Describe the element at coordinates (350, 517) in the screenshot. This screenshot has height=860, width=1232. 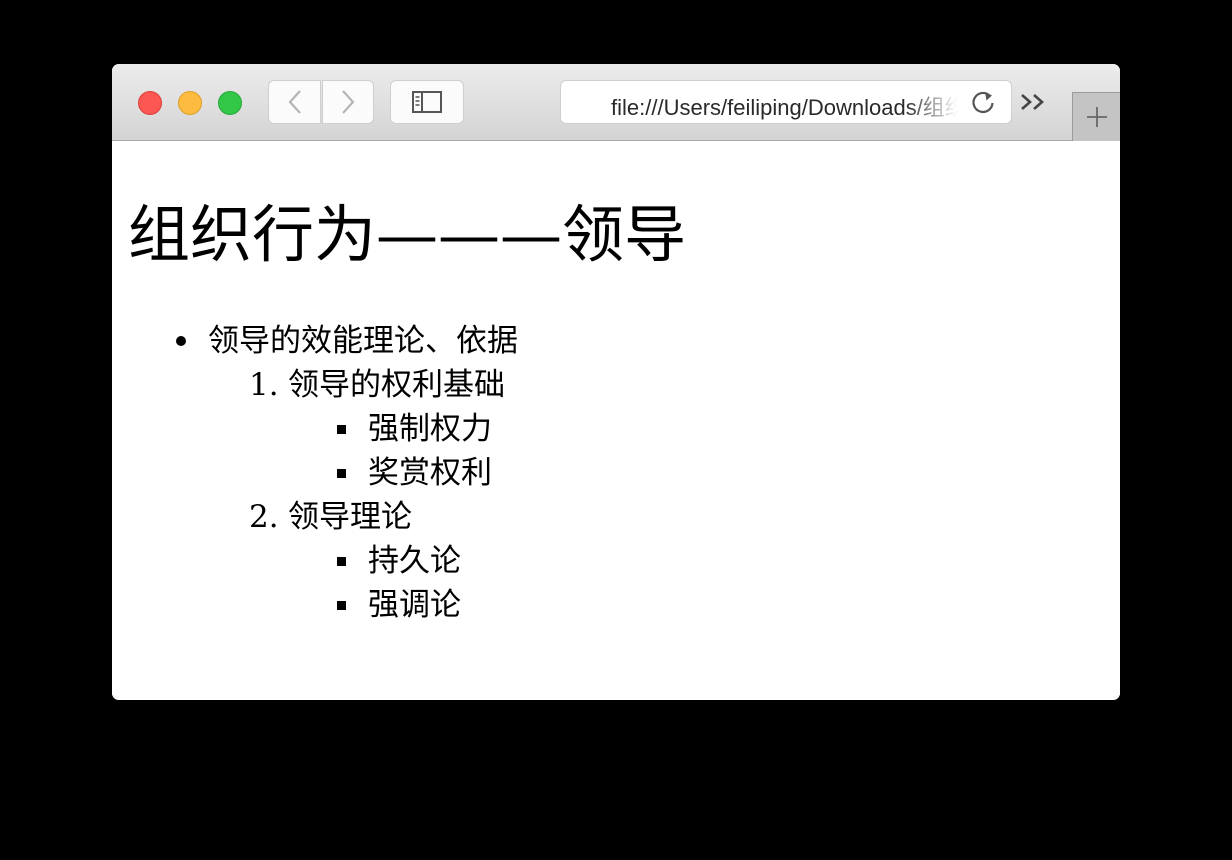
I see `section-label: 领导理论` at that location.